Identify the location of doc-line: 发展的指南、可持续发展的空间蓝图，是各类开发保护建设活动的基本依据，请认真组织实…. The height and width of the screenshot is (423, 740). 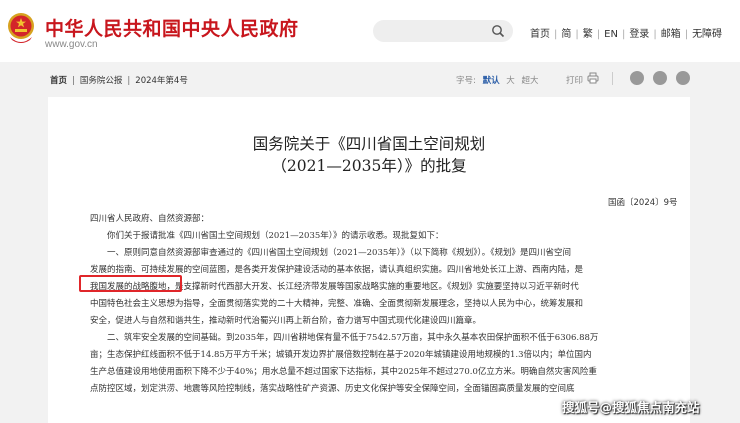
(337, 270).